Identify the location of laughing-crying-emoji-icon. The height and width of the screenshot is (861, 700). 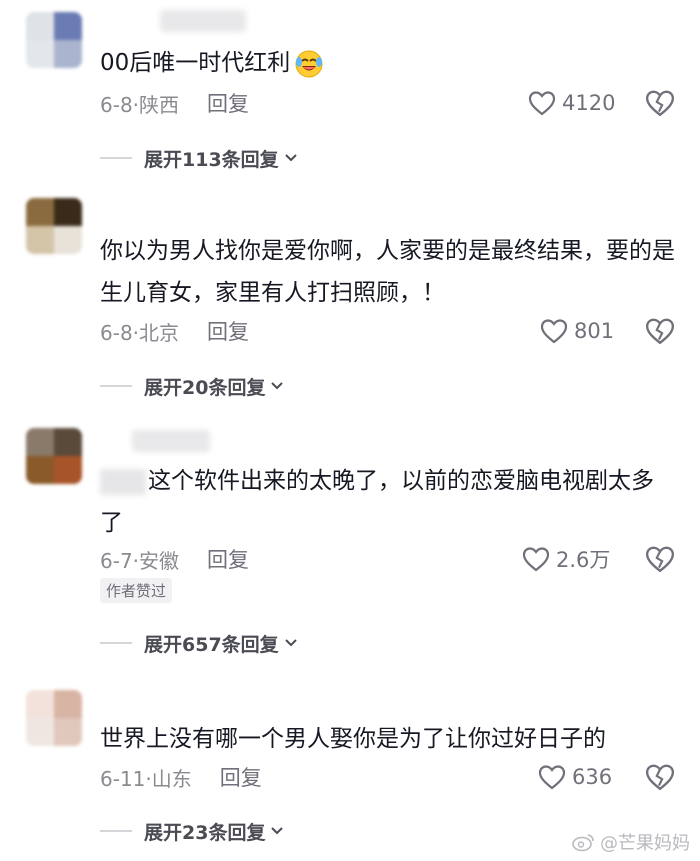
(309, 63).